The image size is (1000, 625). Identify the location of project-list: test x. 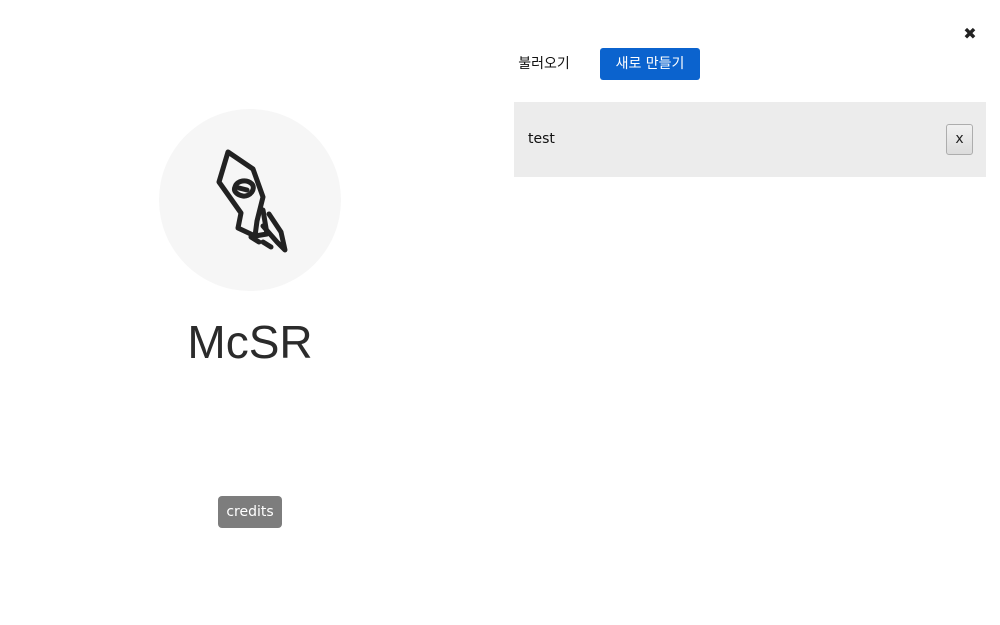
(750, 139).